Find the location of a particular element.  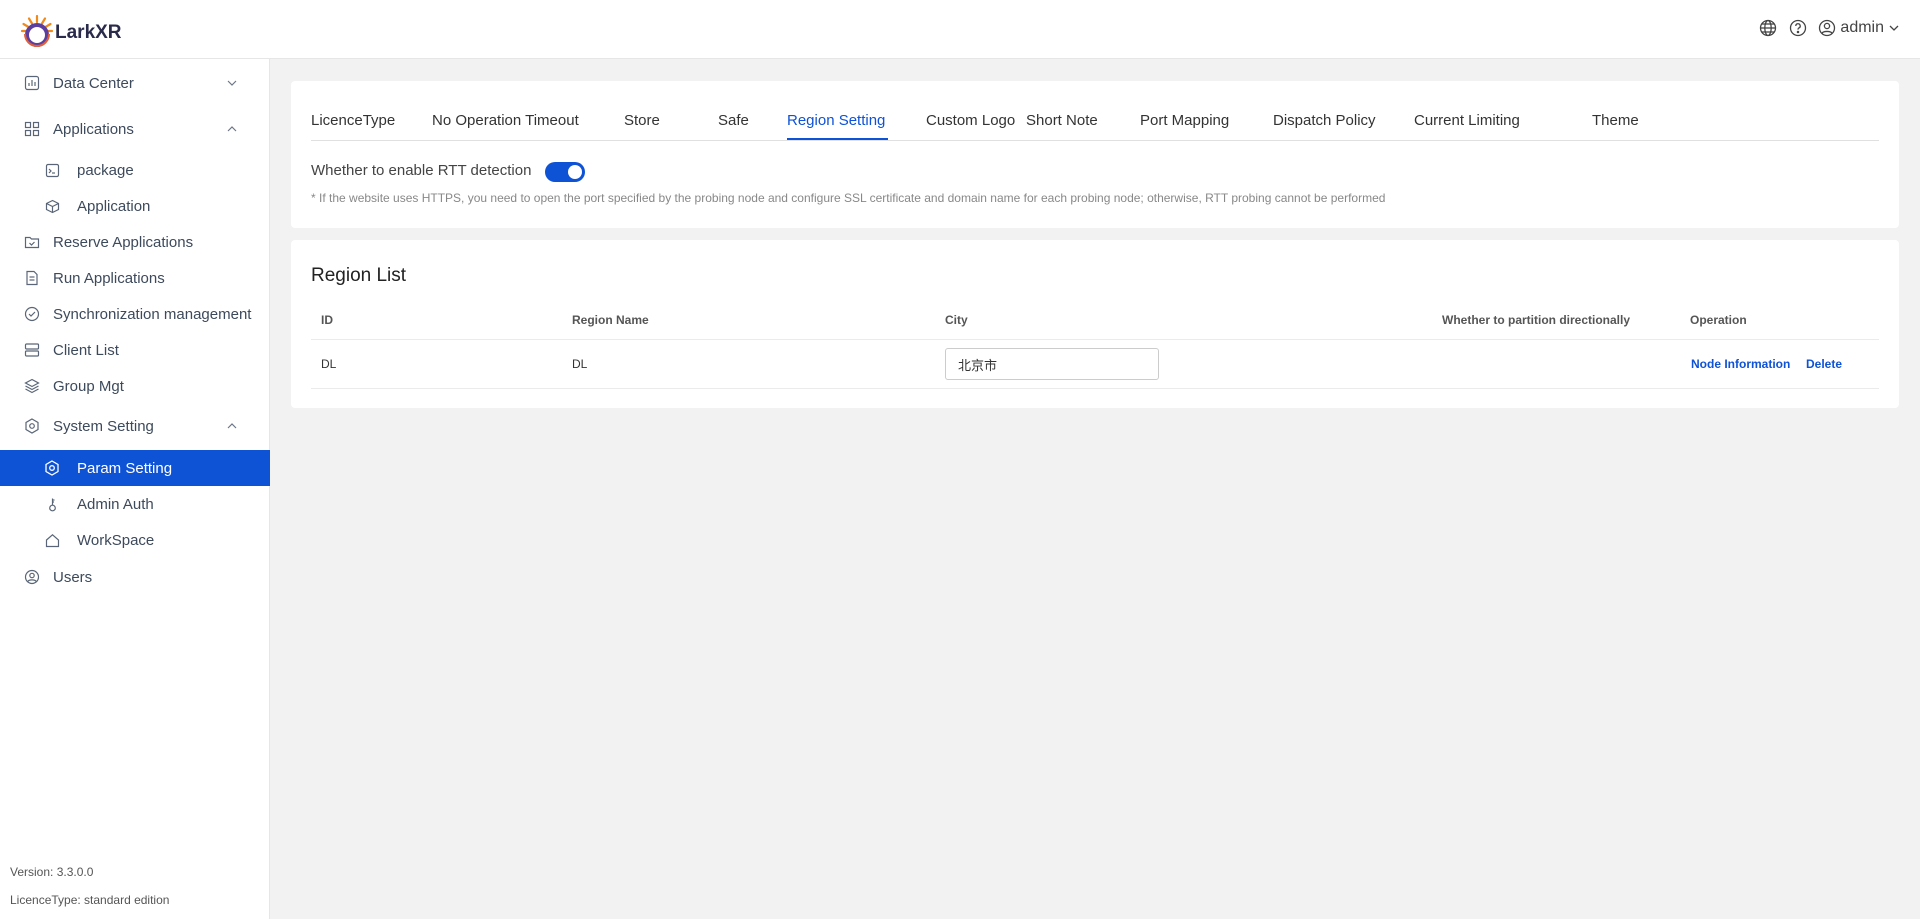

tab-theme: Theme is located at coordinates (1615, 120).